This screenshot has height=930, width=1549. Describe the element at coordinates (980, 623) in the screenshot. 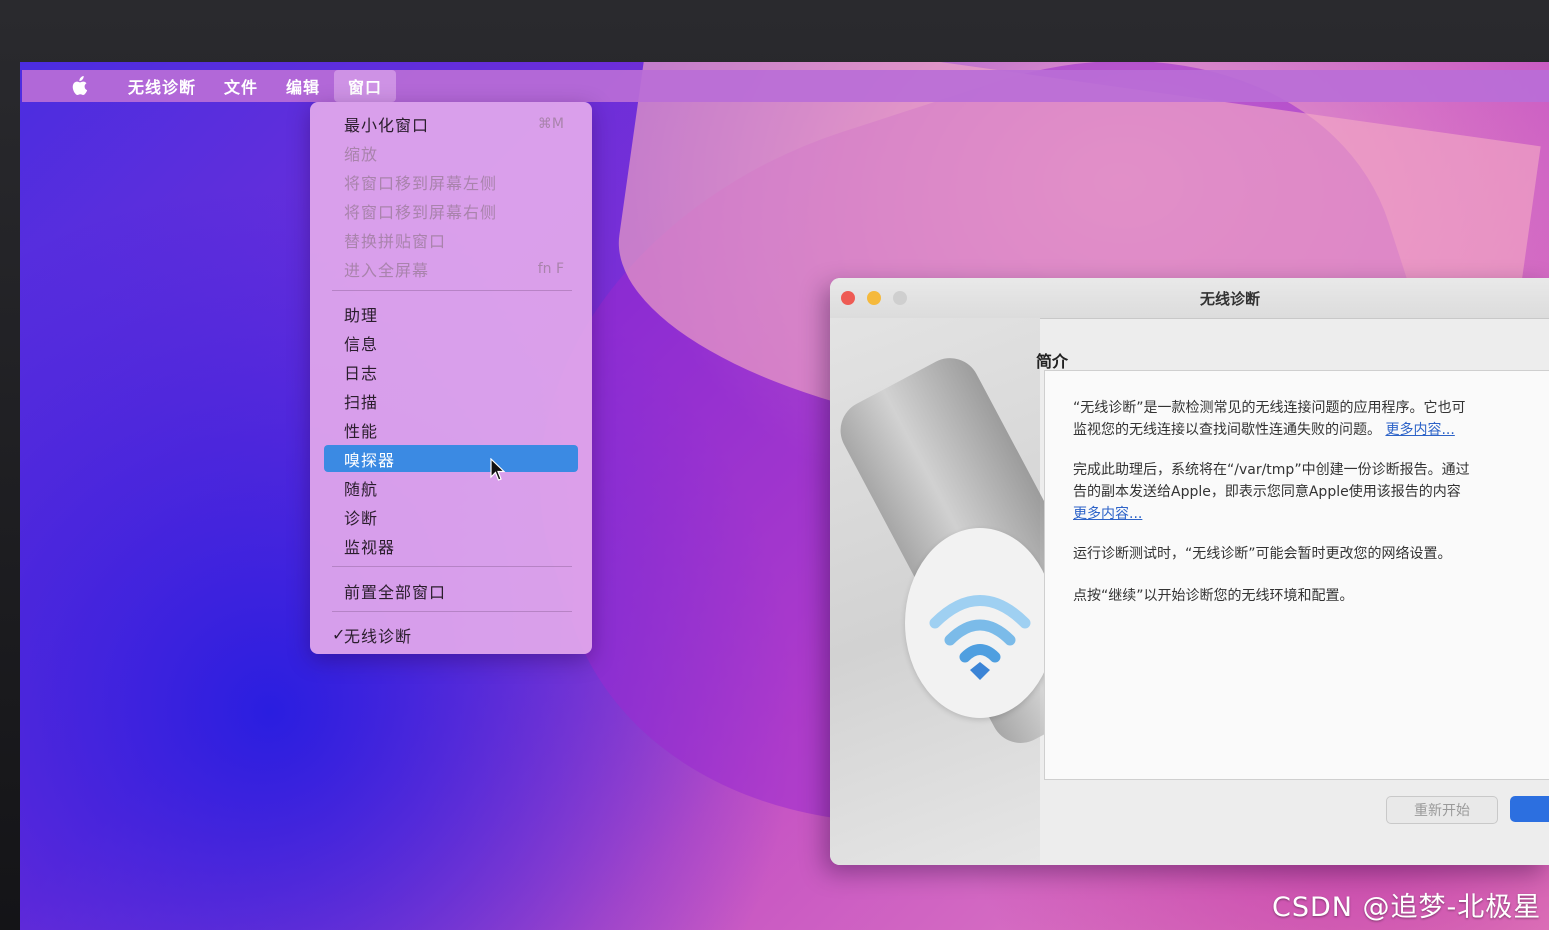

I see `wifi-icon` at that location.